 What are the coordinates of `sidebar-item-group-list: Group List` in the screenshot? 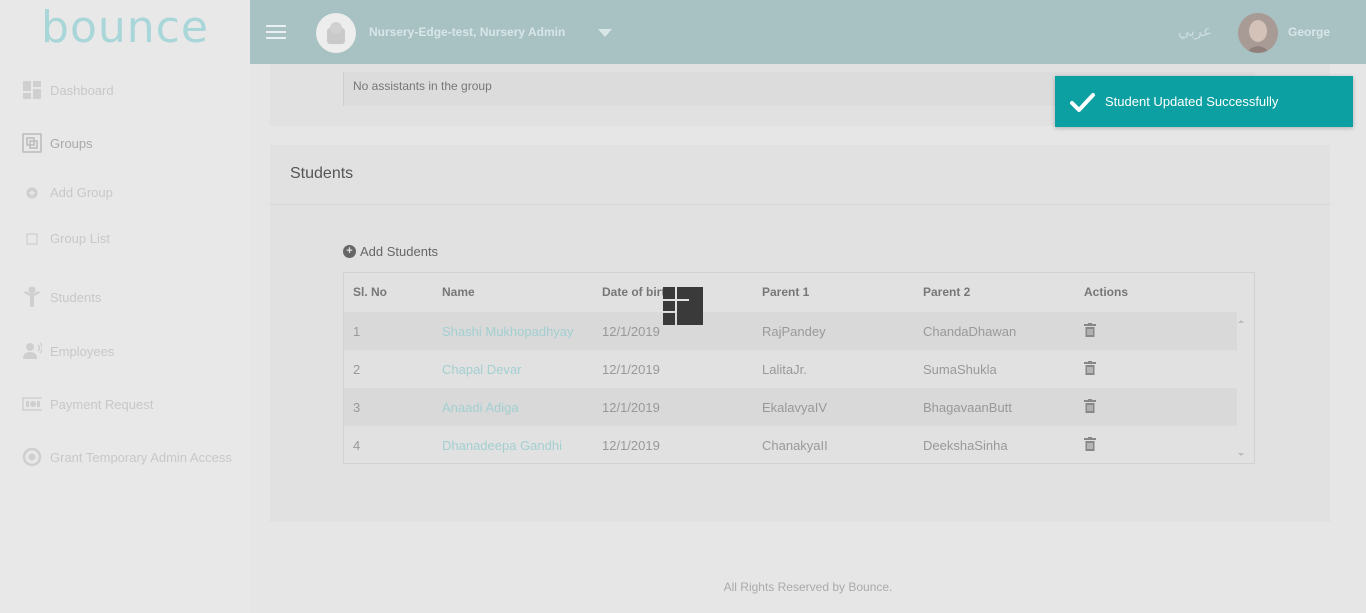 It's located at (67, 238).